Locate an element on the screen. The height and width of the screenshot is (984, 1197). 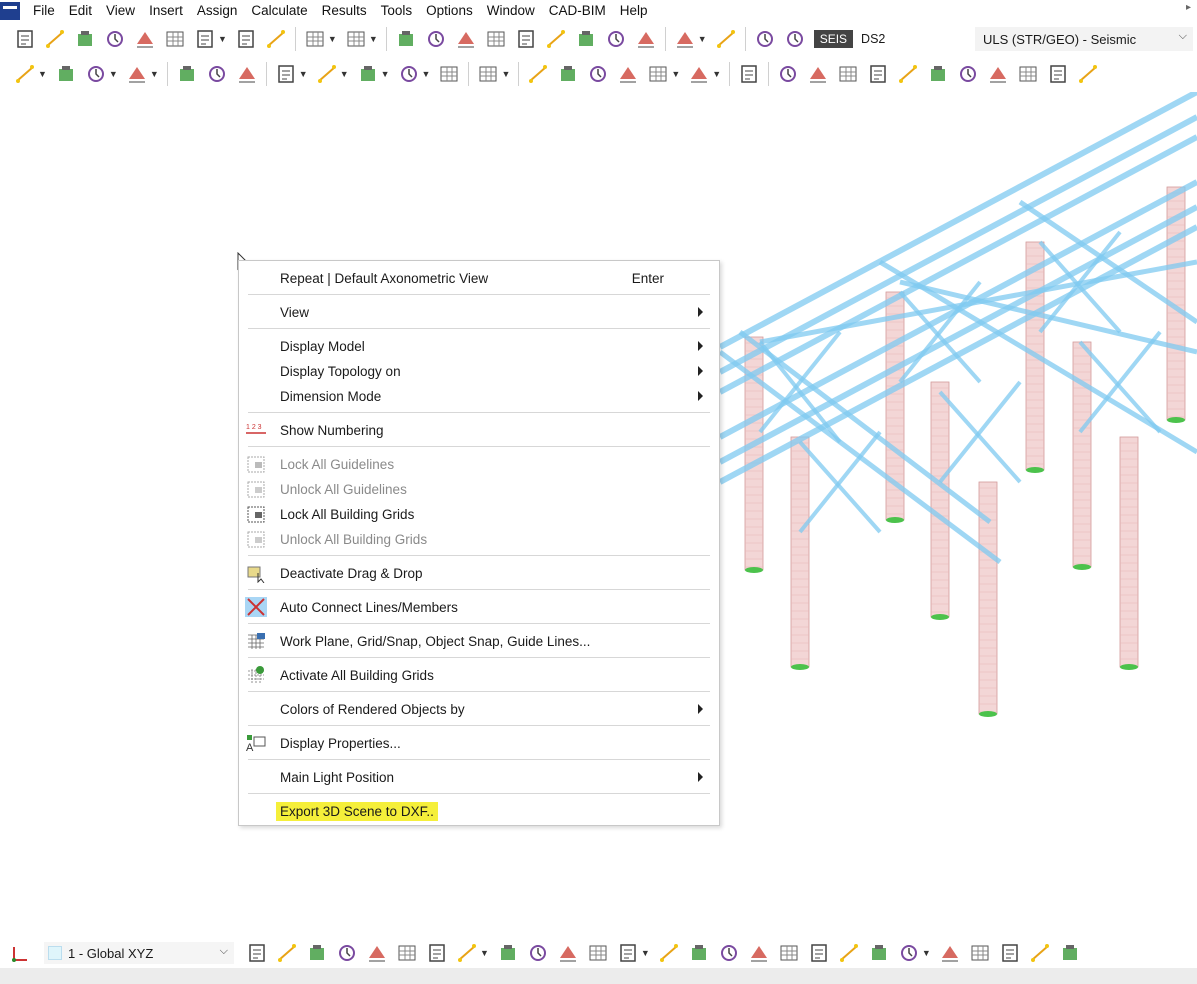
numbering-tool-icon is located at coordinates (598, 953).